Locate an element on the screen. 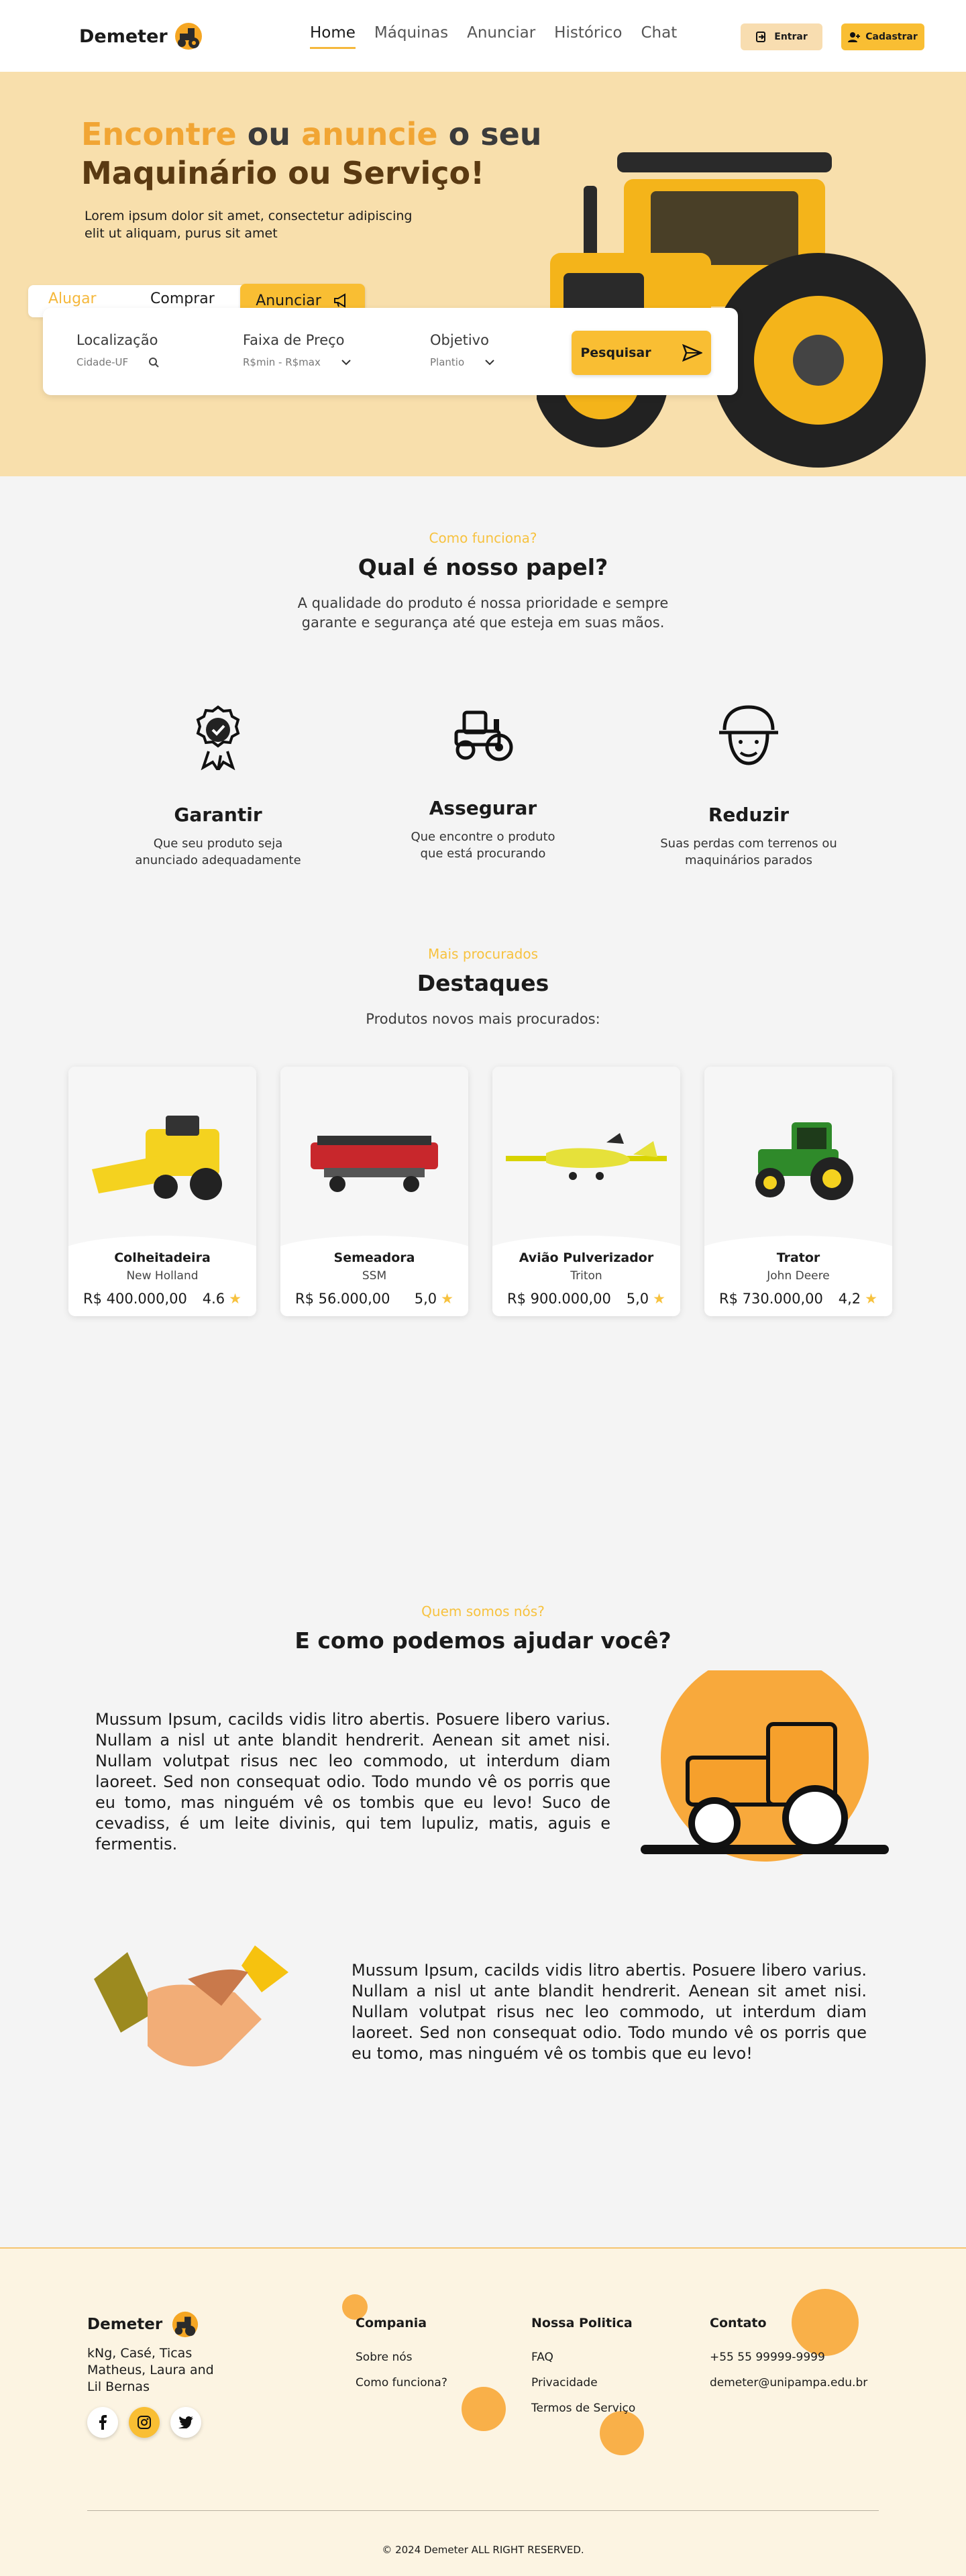 The height and width of the screenshot is (2576, 966). product-card: Semeadora SSM R$ 56.000,00 5,0 ★ is located at coordinates (374, 1191).